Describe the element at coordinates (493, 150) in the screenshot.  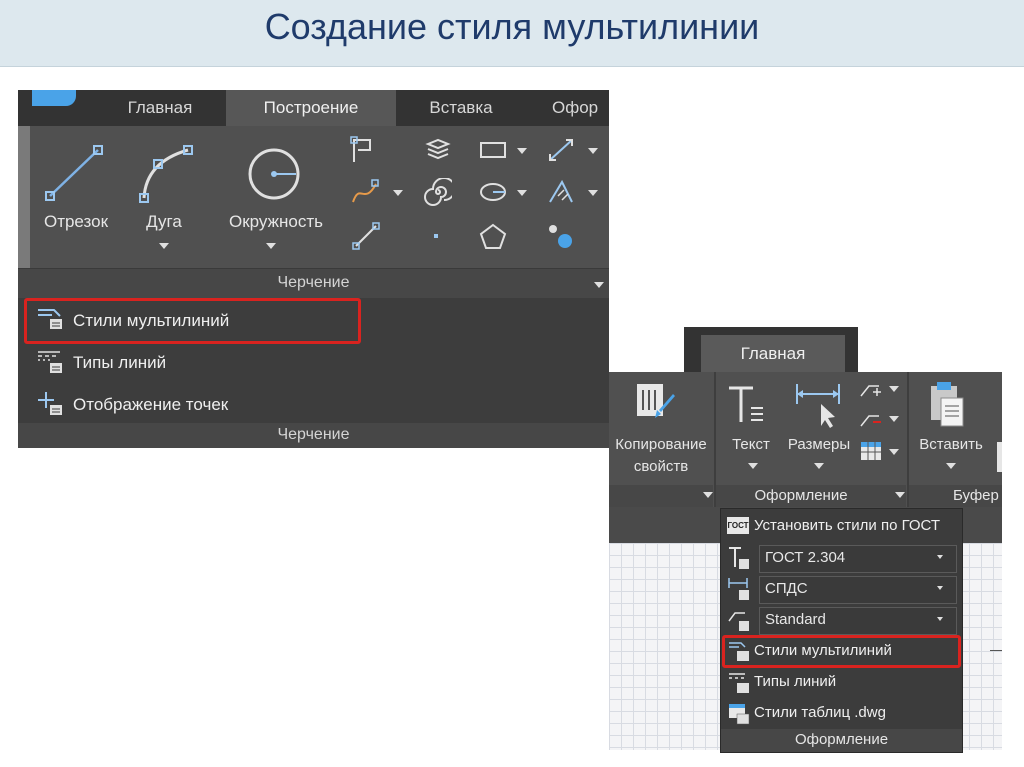
I see `rectangle-icon` at that location.